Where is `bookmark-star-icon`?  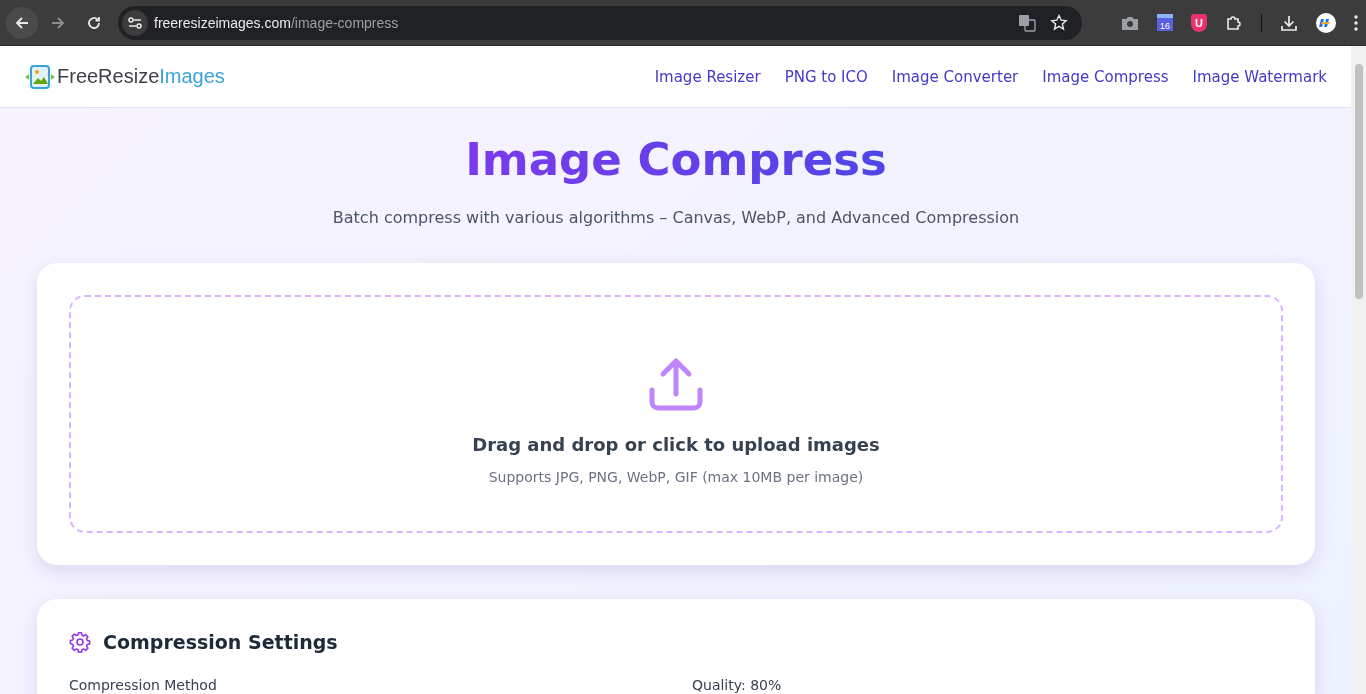 bookmark-star-icon is located at coordinates (1059, 22).